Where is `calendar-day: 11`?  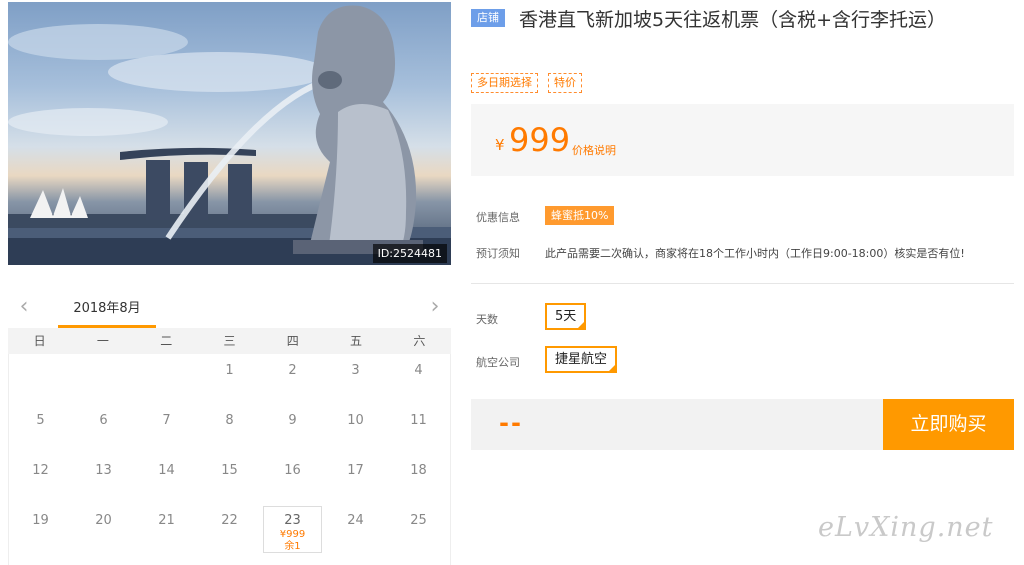
calendar-day: 11 is located at coordinates (418, 420).